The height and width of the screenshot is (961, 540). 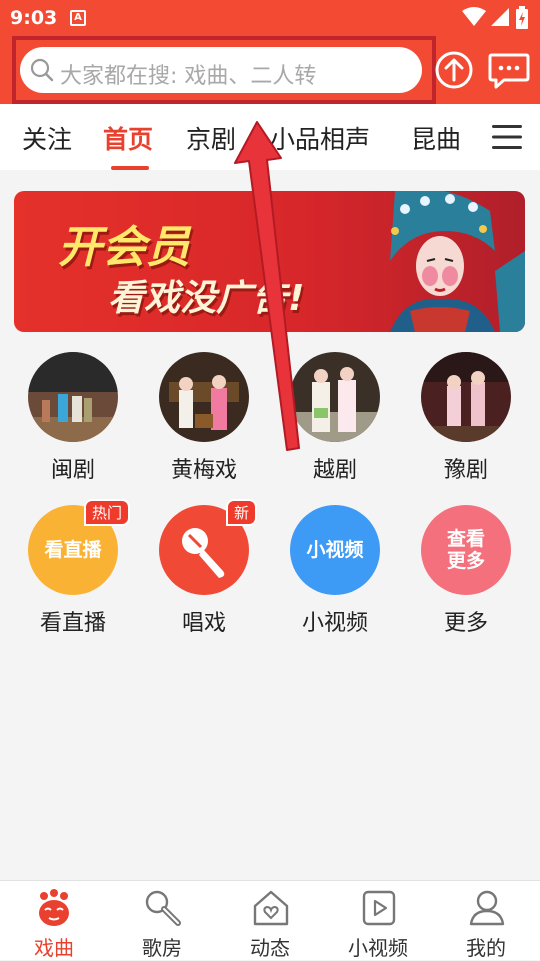 I want to click on feature-sing: 新 唱戏, so click(x=204, y=568).